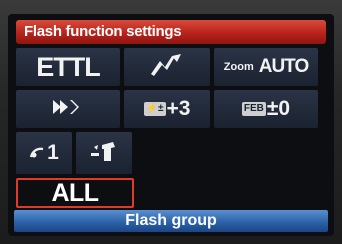  I want to click on zoom-value: AUTO, so click(283, 66).